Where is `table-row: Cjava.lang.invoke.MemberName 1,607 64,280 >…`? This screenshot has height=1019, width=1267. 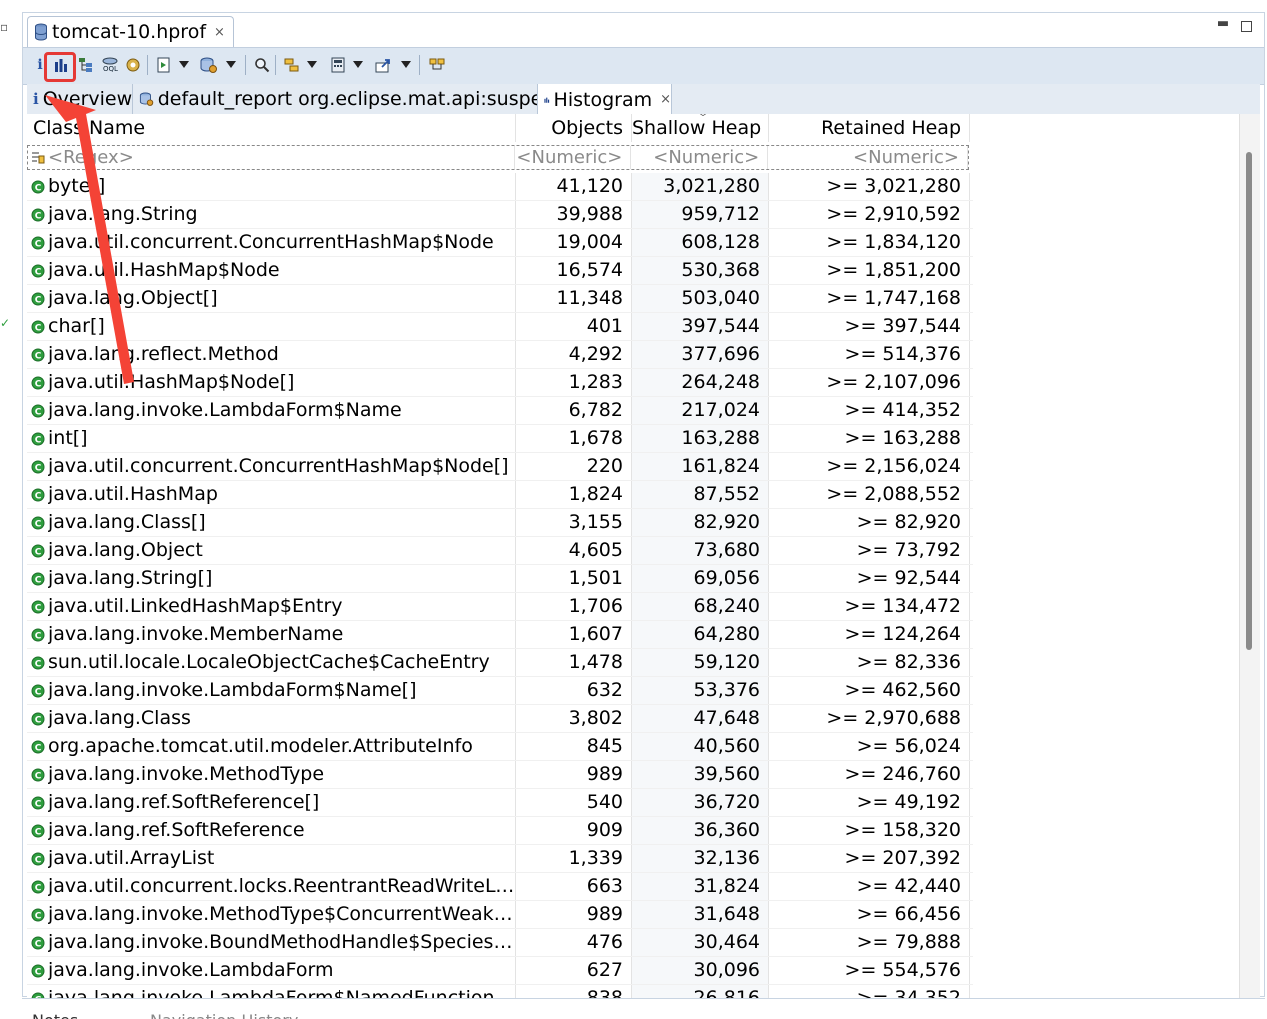 table-row: Cjava.lang.invoke.MemberName 1,607 64,280 >… is located at coordinates (500, 635).